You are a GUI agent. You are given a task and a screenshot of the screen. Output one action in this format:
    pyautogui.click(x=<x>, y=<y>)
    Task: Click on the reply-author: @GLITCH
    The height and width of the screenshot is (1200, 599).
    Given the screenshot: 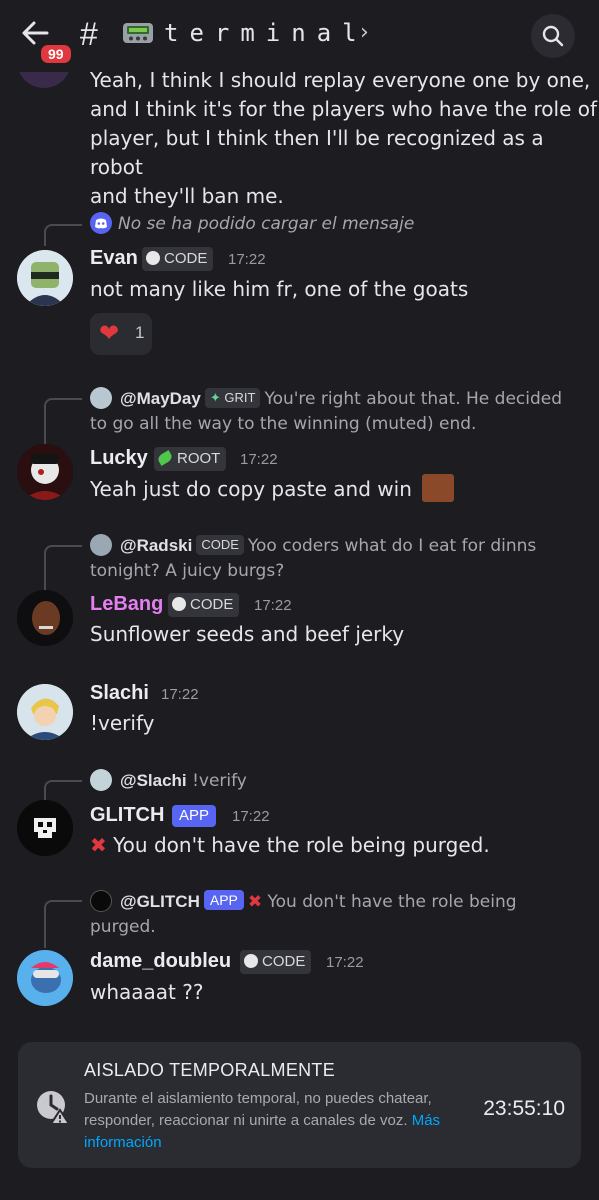 What is the action you would take?
    pyautogui.click(x=160, y=901)
    